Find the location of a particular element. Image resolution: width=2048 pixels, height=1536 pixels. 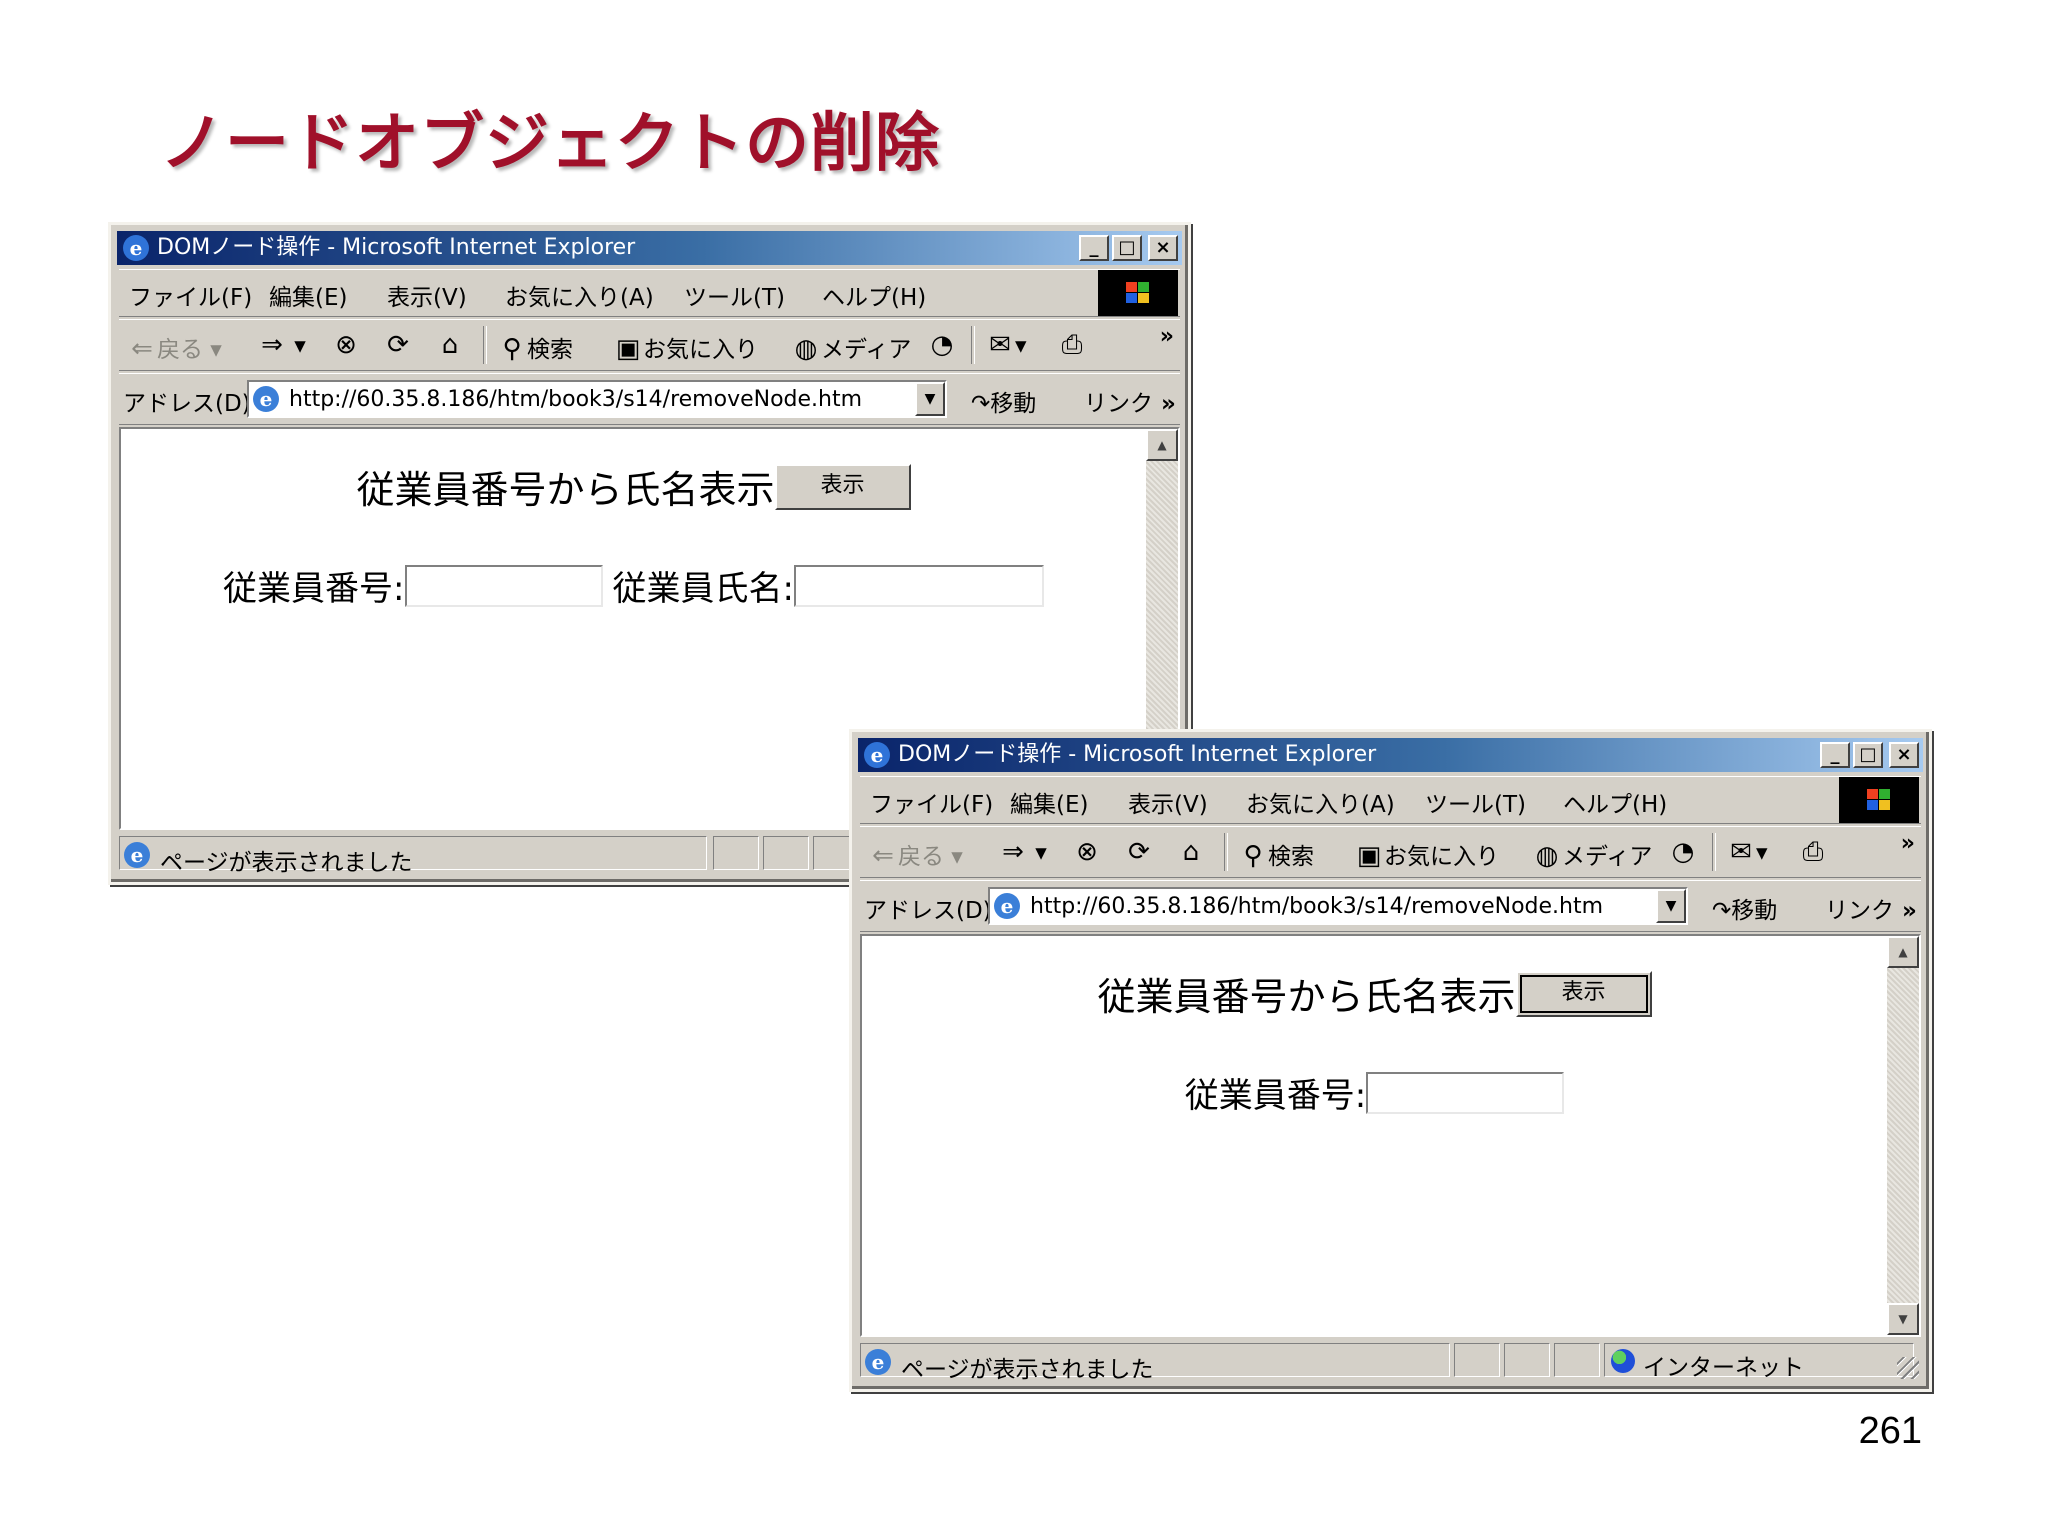

window-title: DOMノード操作 - Microsoft Internet Explorer is located at coordinates (396, 247).